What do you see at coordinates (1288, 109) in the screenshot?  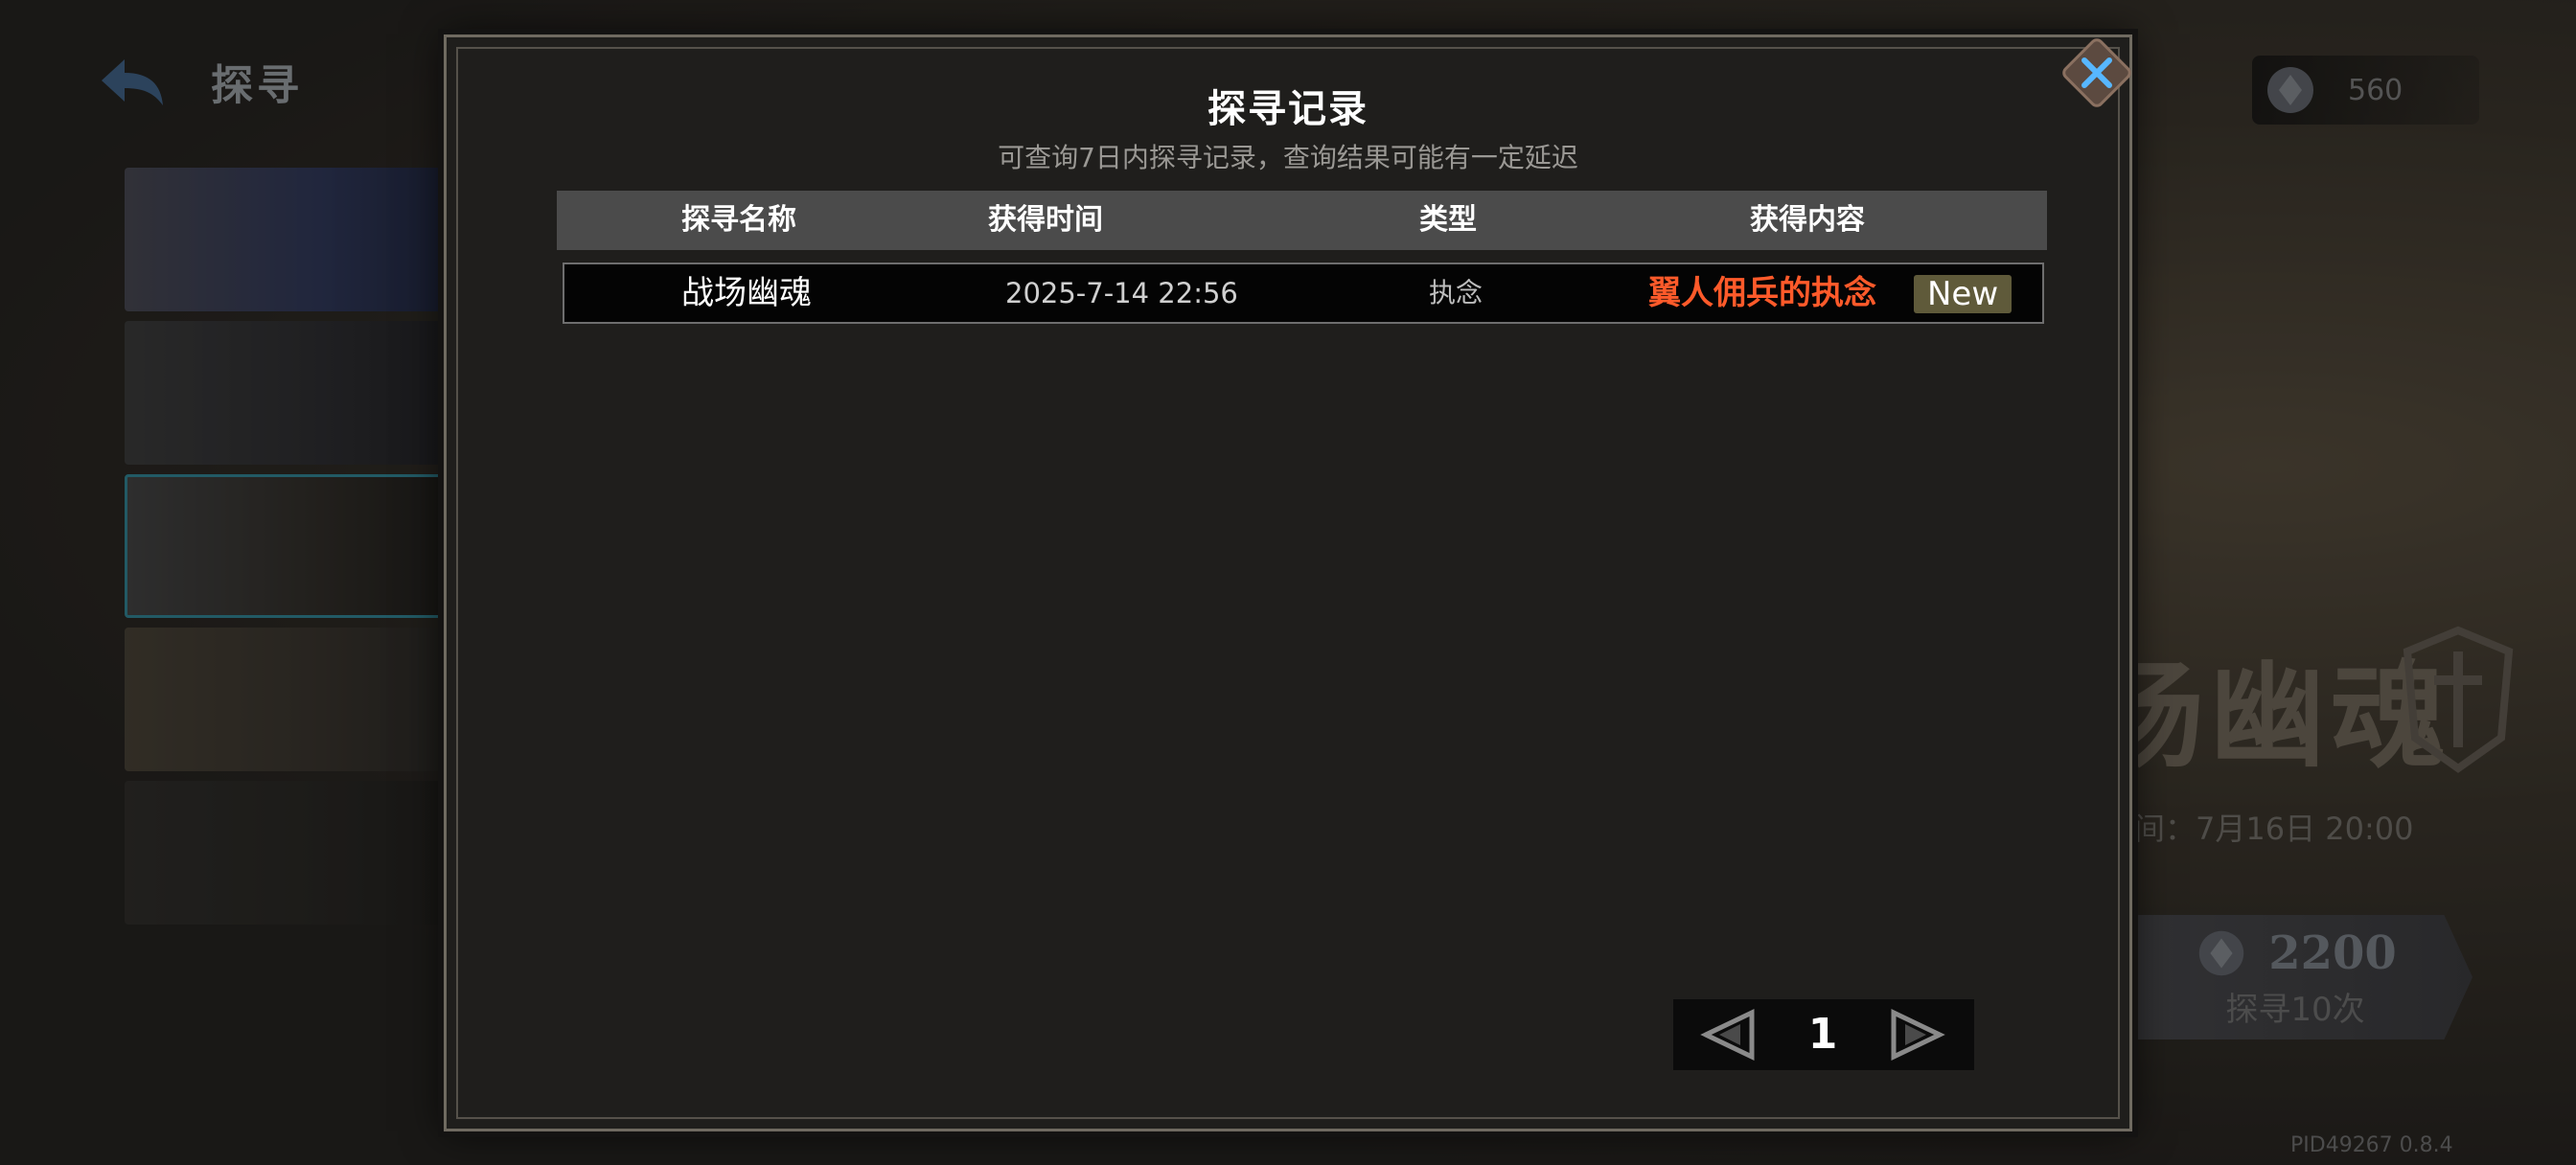 I see `modal-title: 探寻记录` at bounding box center [1288, 109].